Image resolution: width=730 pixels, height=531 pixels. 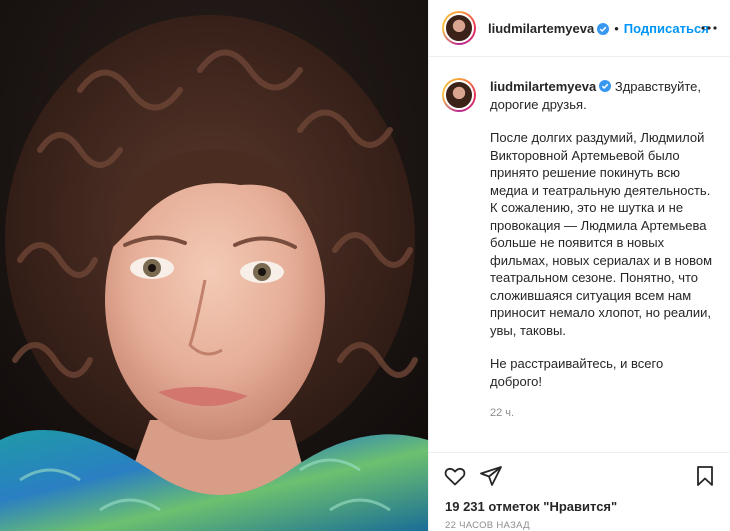 I want to click on paper-plane-icon, so click(x=491, y=476).